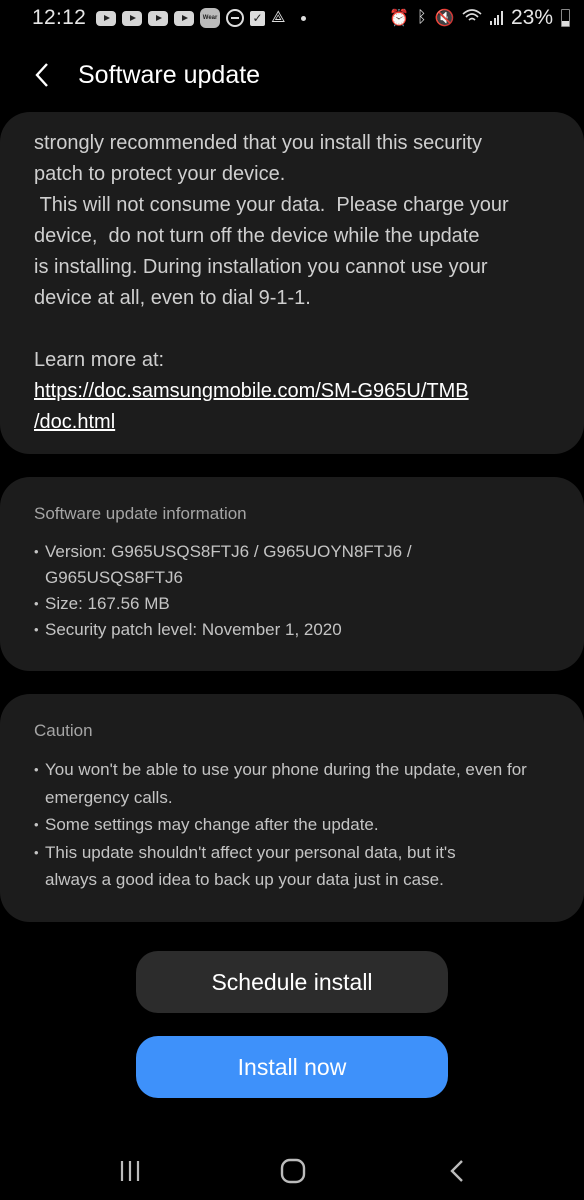 The image size is (584, 1200). What do you see at coordinates (292, 75) in the screenshot?
I see `app-bar: Software update` at bounding box center [292, 75].